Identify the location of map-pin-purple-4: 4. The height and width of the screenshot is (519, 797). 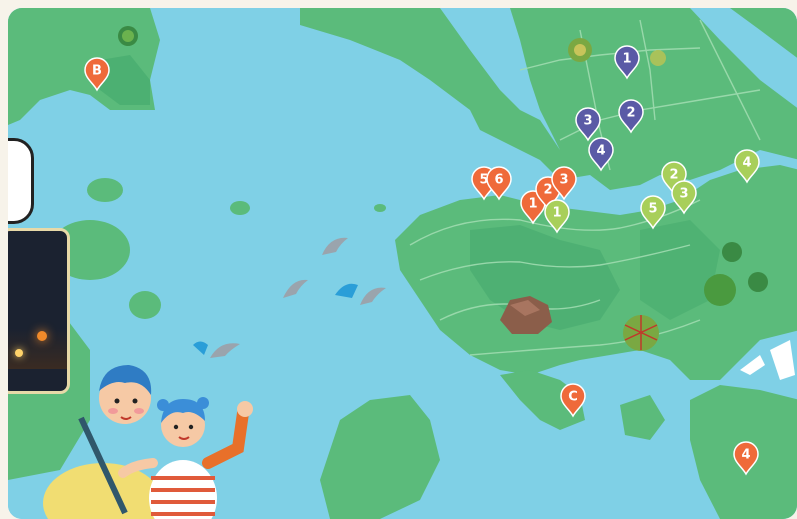
(601, 154).